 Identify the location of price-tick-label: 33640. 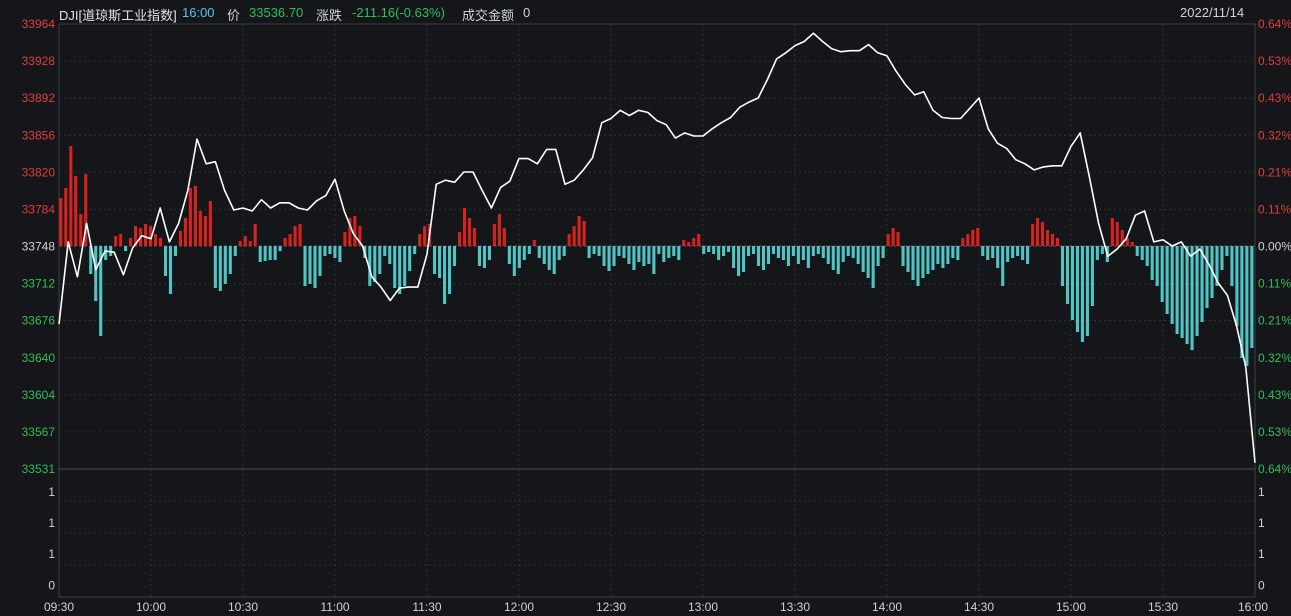
(39, 358).